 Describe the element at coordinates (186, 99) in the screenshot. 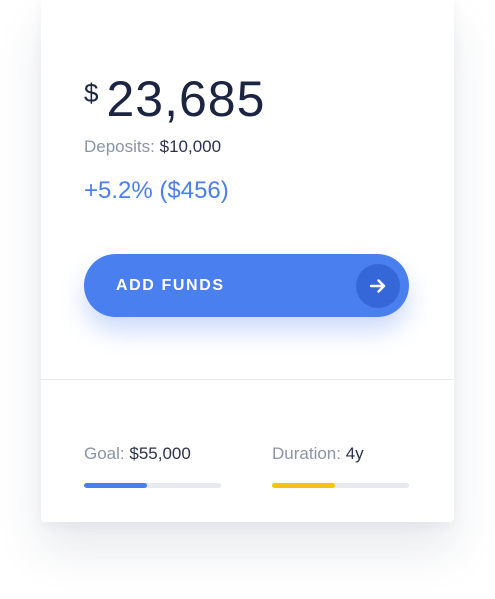

I see `balance-amount: 23,685` at that location.